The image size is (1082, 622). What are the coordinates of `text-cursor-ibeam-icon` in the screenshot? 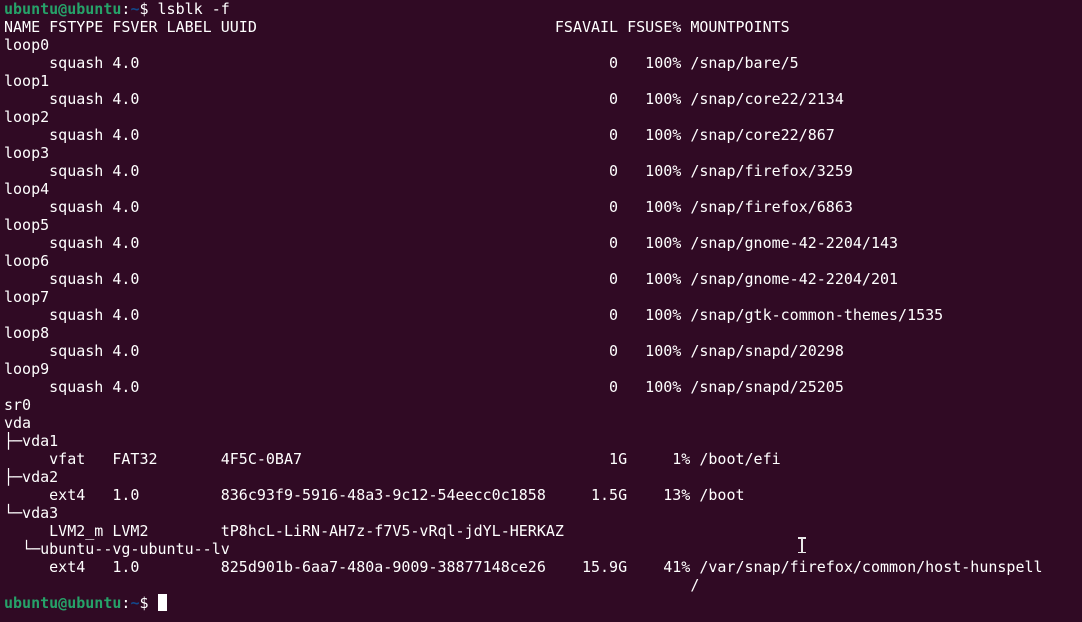 It's located at (801, 545).